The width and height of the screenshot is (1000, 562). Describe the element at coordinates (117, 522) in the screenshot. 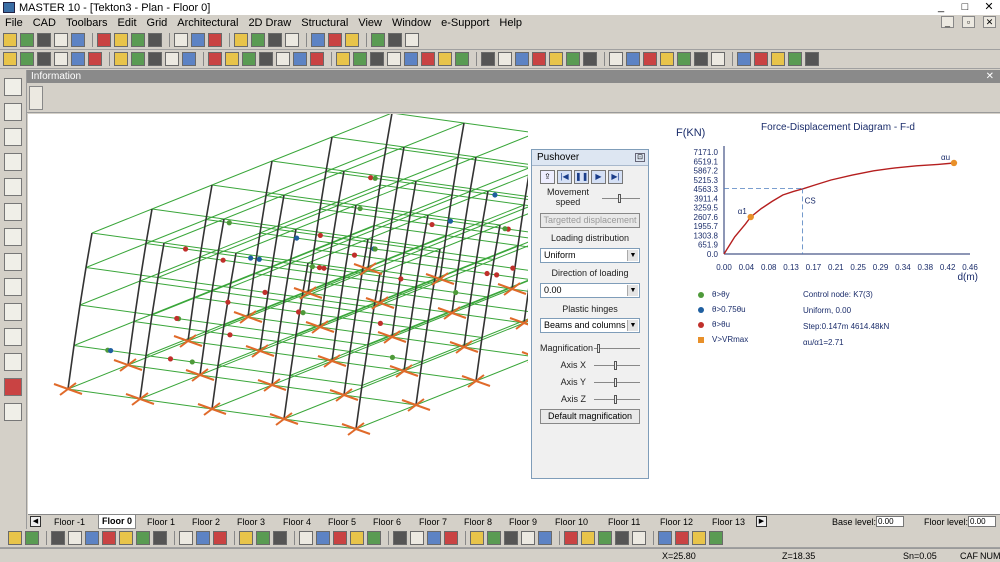

I see `tab-floor: Floor 0` at that location.